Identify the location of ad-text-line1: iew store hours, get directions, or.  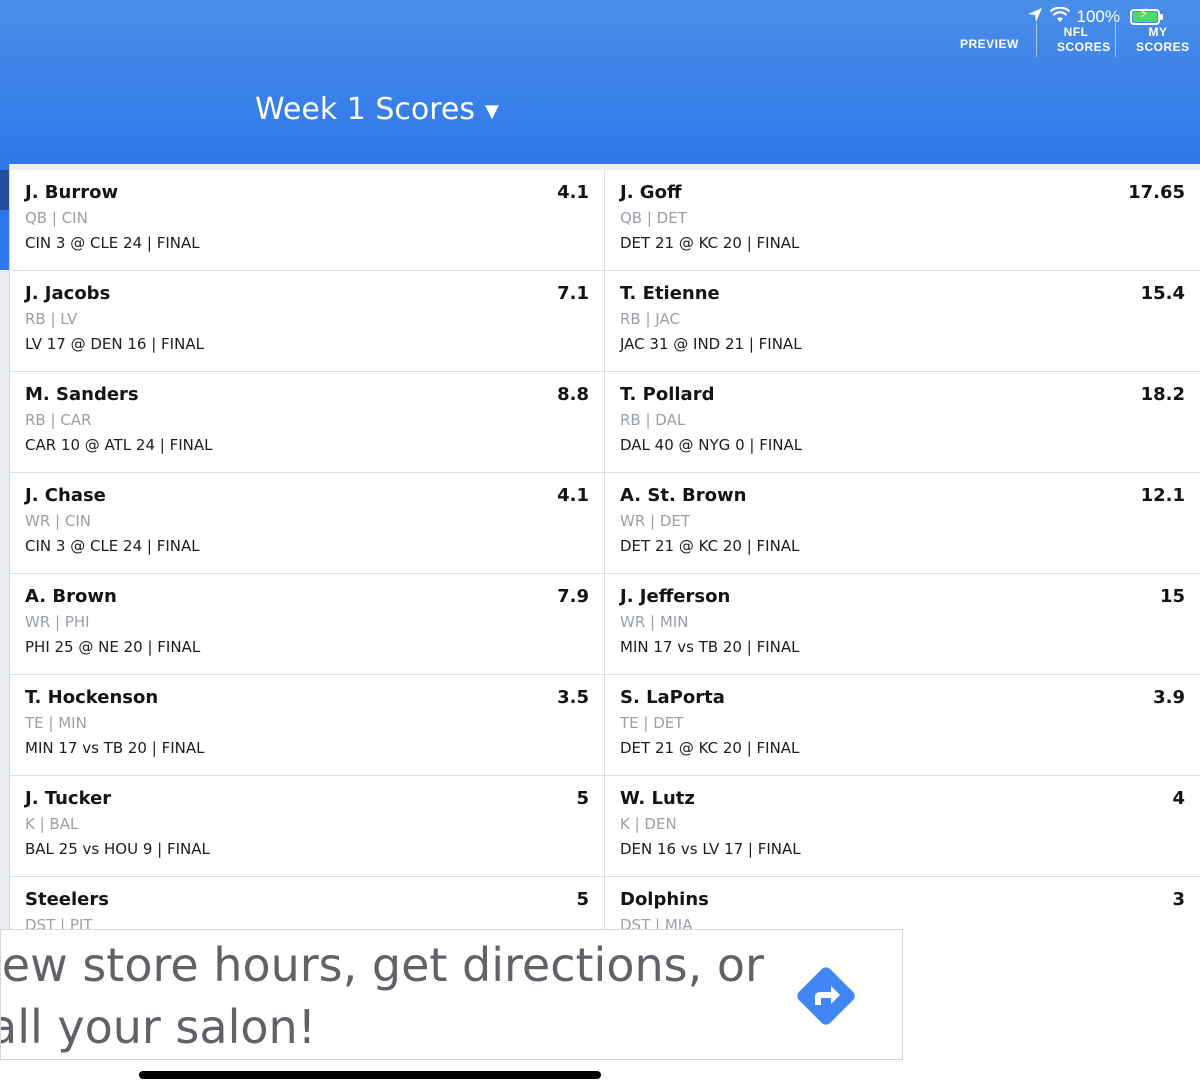
(382, 965).